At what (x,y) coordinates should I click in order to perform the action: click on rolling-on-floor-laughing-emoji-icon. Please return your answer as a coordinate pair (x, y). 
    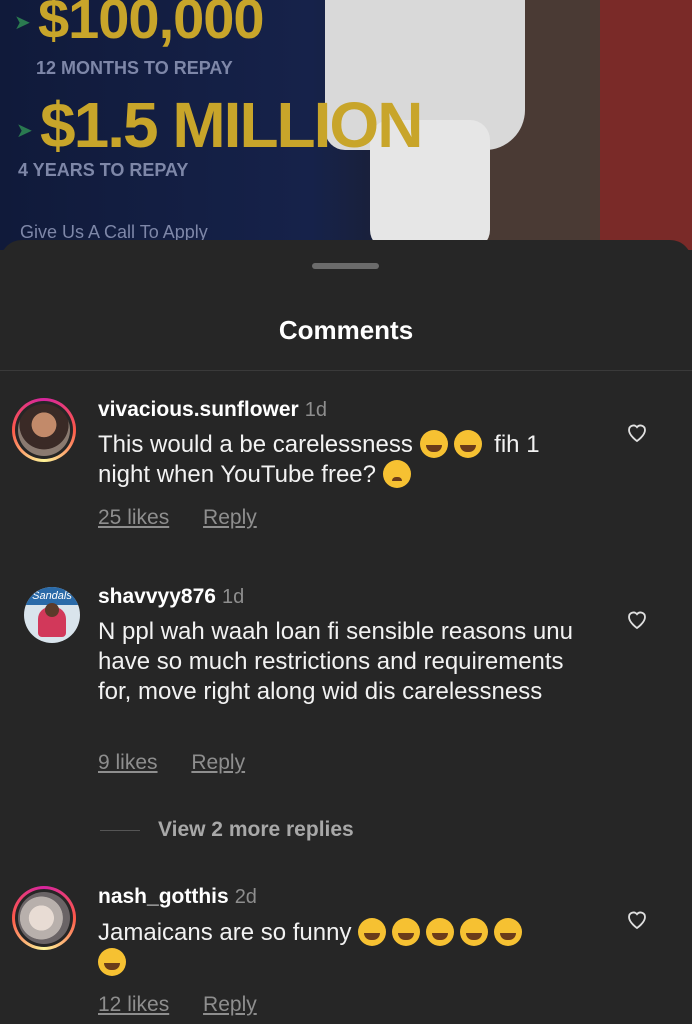
    Looking at the image, I should click on (467, 444).